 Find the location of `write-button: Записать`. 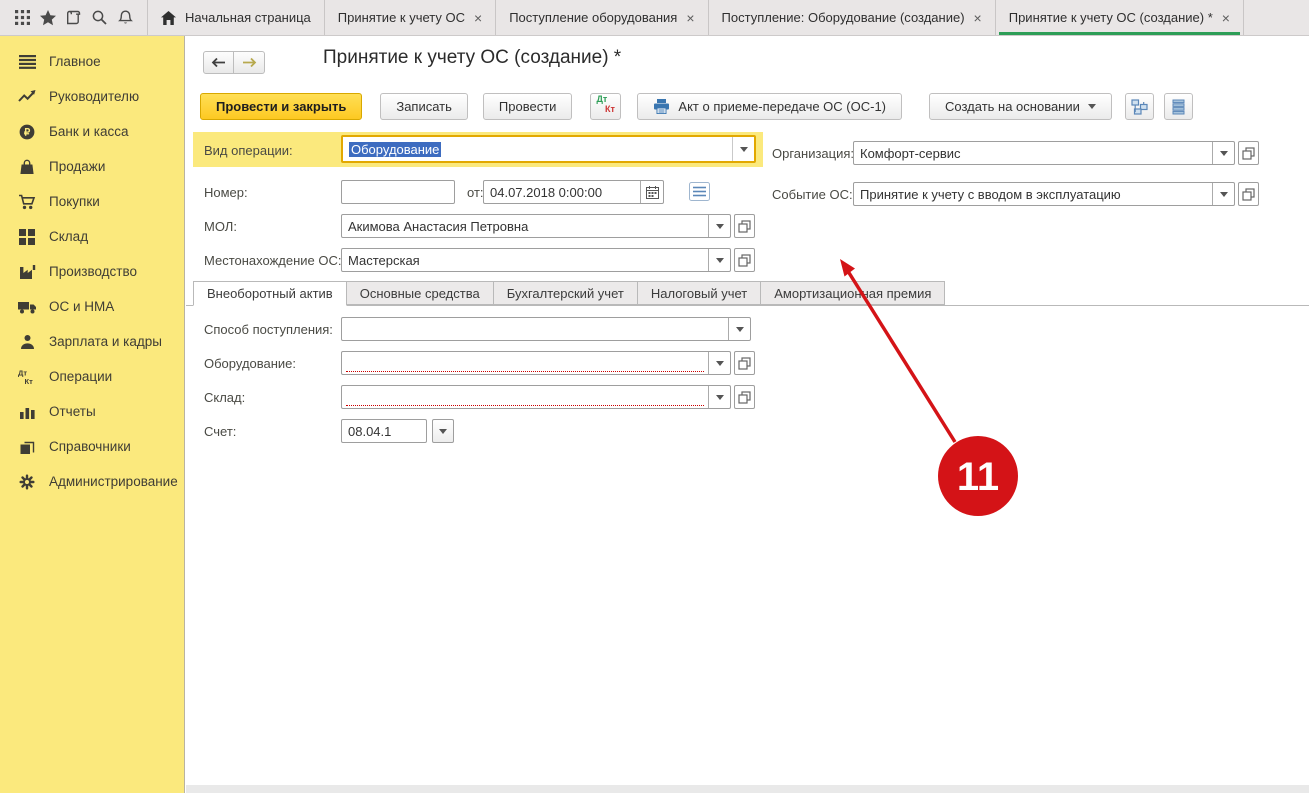

write-button: Записать is located at coordinates (424, 106).